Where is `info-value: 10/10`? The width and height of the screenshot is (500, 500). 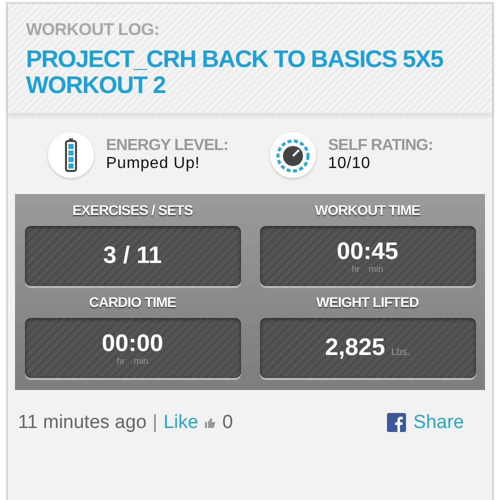 info-value: 10/10 is located at coordinates (350, 163).